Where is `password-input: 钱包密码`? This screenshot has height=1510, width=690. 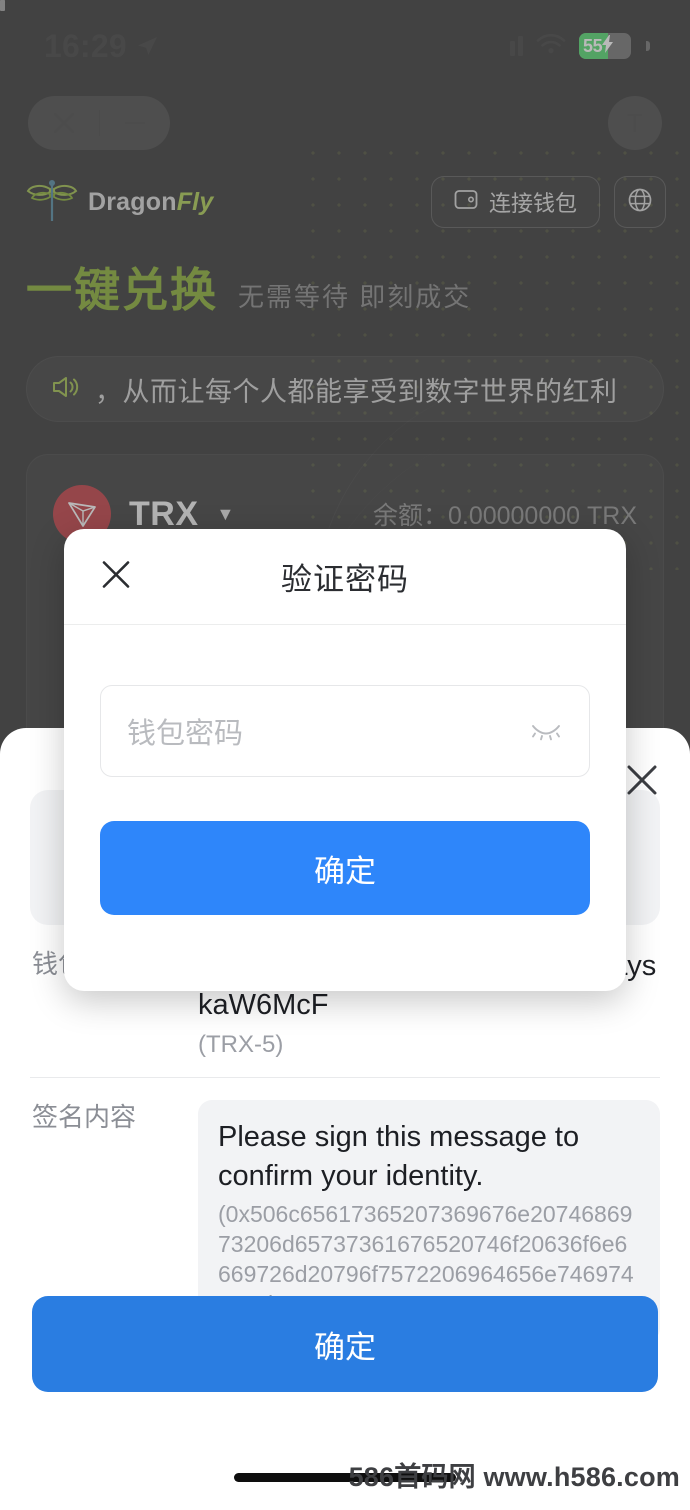
password-input: 钱包密码 is located at coordinates (322, 731).